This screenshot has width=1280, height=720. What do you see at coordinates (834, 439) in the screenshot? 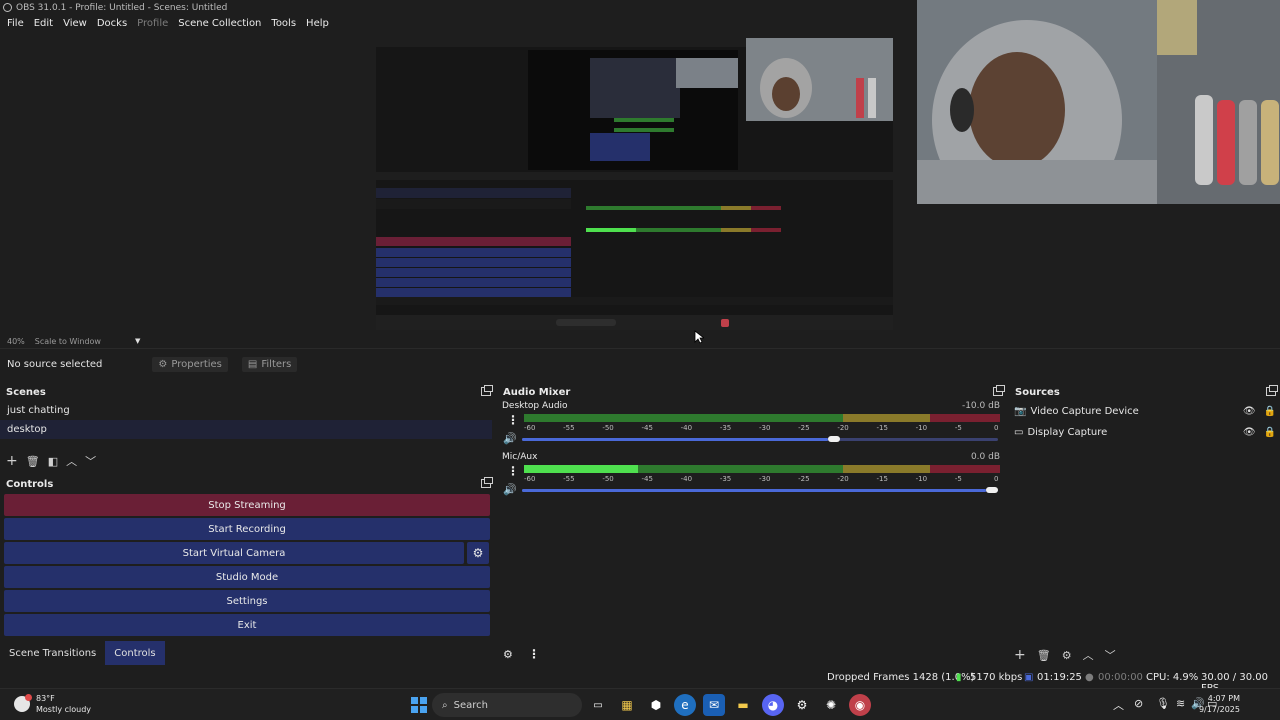
I see `desktop-audio-volume-slider` at bounding box center [834, 439].